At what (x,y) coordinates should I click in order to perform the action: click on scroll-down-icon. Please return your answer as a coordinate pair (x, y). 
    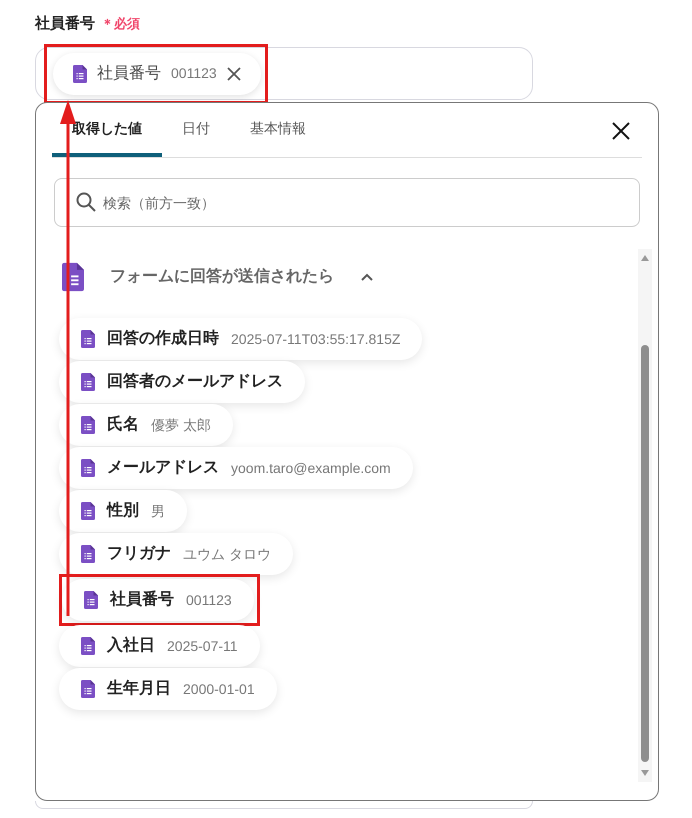
    Looking at the image, I should click on (645, 773).